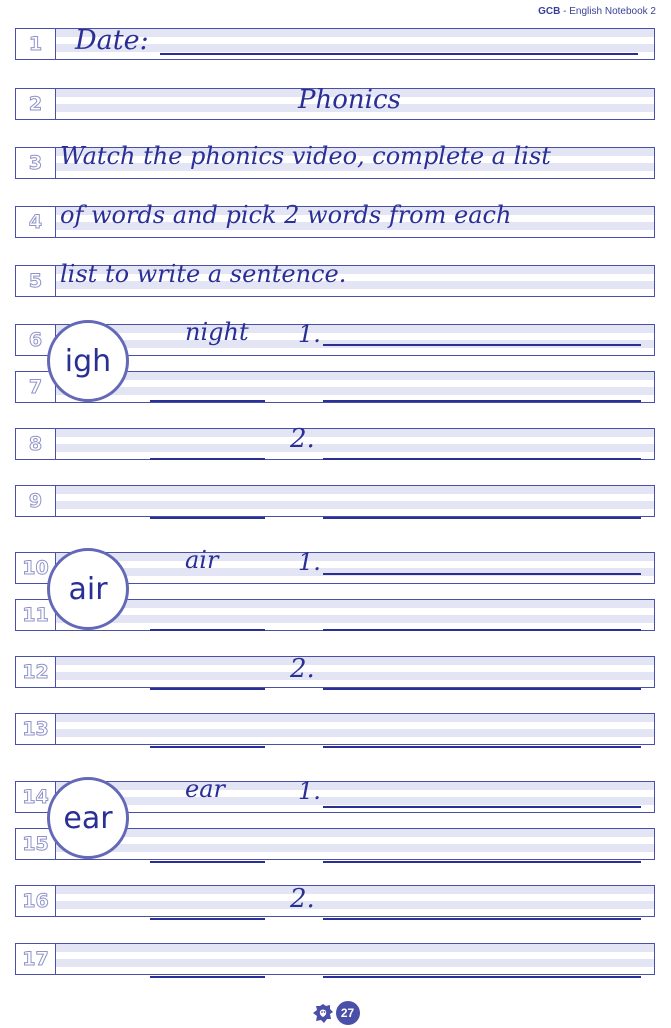 This screenshot has height=1028, width=671. I want to click on page-header: GCB - English Notebook 2, so click(597, 11).